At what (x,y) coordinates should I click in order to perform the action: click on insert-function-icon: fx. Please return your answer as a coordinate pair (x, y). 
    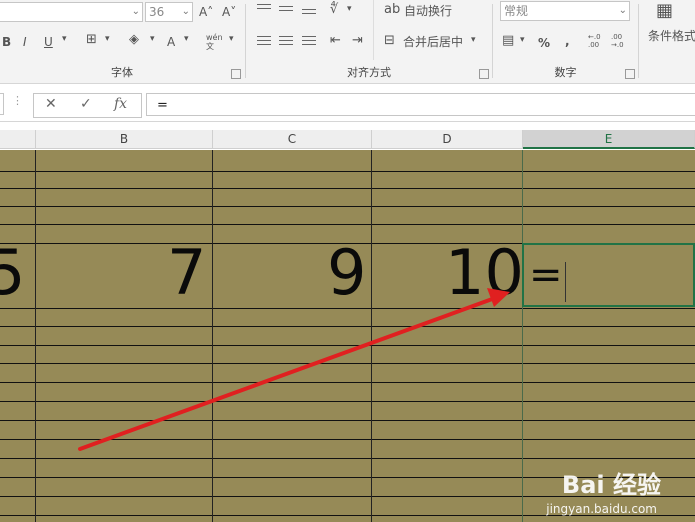
    Looking at the image, I should click on (120, 104).